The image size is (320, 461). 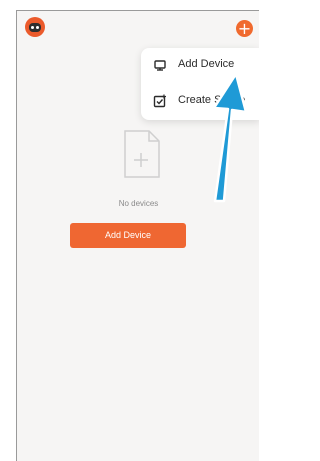 What do you see at coordinates (206, 64) in the screenshot?
I see `menu-item-label: Add Device` at bounding box center [206, 64].